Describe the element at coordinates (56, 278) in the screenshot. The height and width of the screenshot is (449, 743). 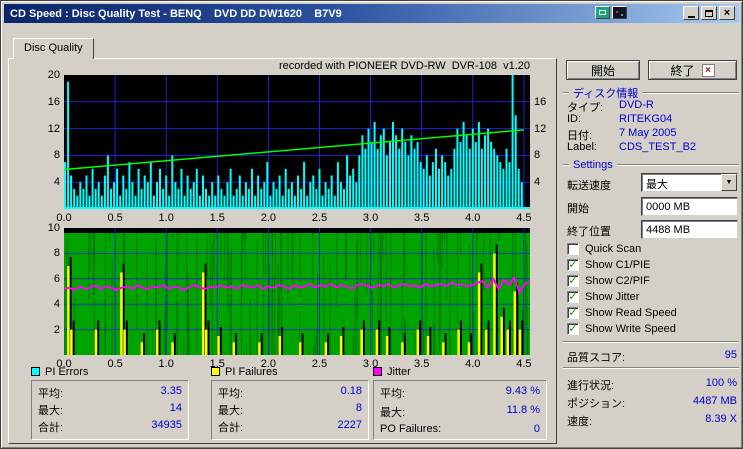
I see `axis-tick: 6` at that location.